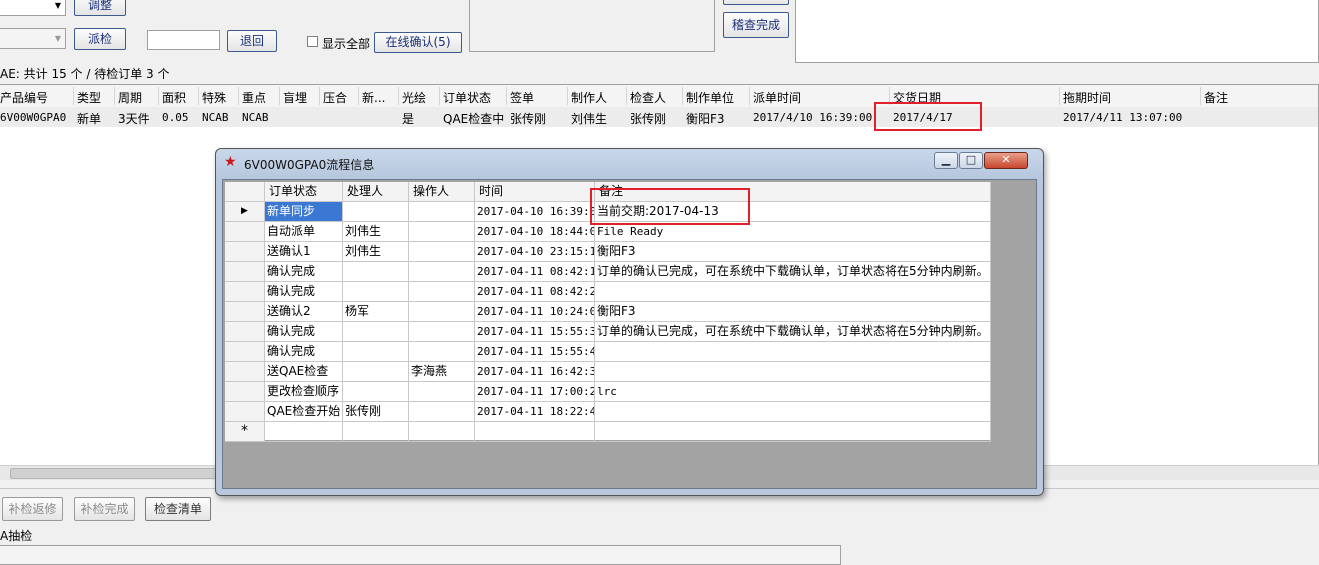 The image size is (1319, 565). I want to click on cell-photoplot: 是, so click(408, 118).